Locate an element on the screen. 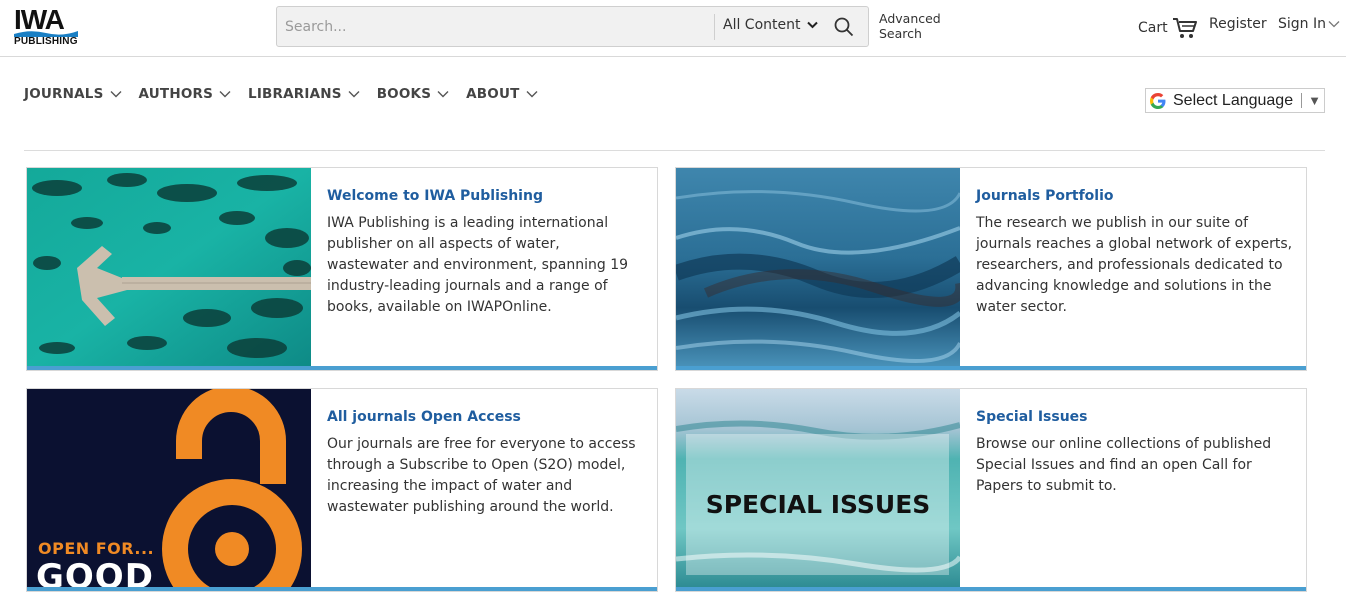  register-link: Register is located at coordinates (1238, 24).